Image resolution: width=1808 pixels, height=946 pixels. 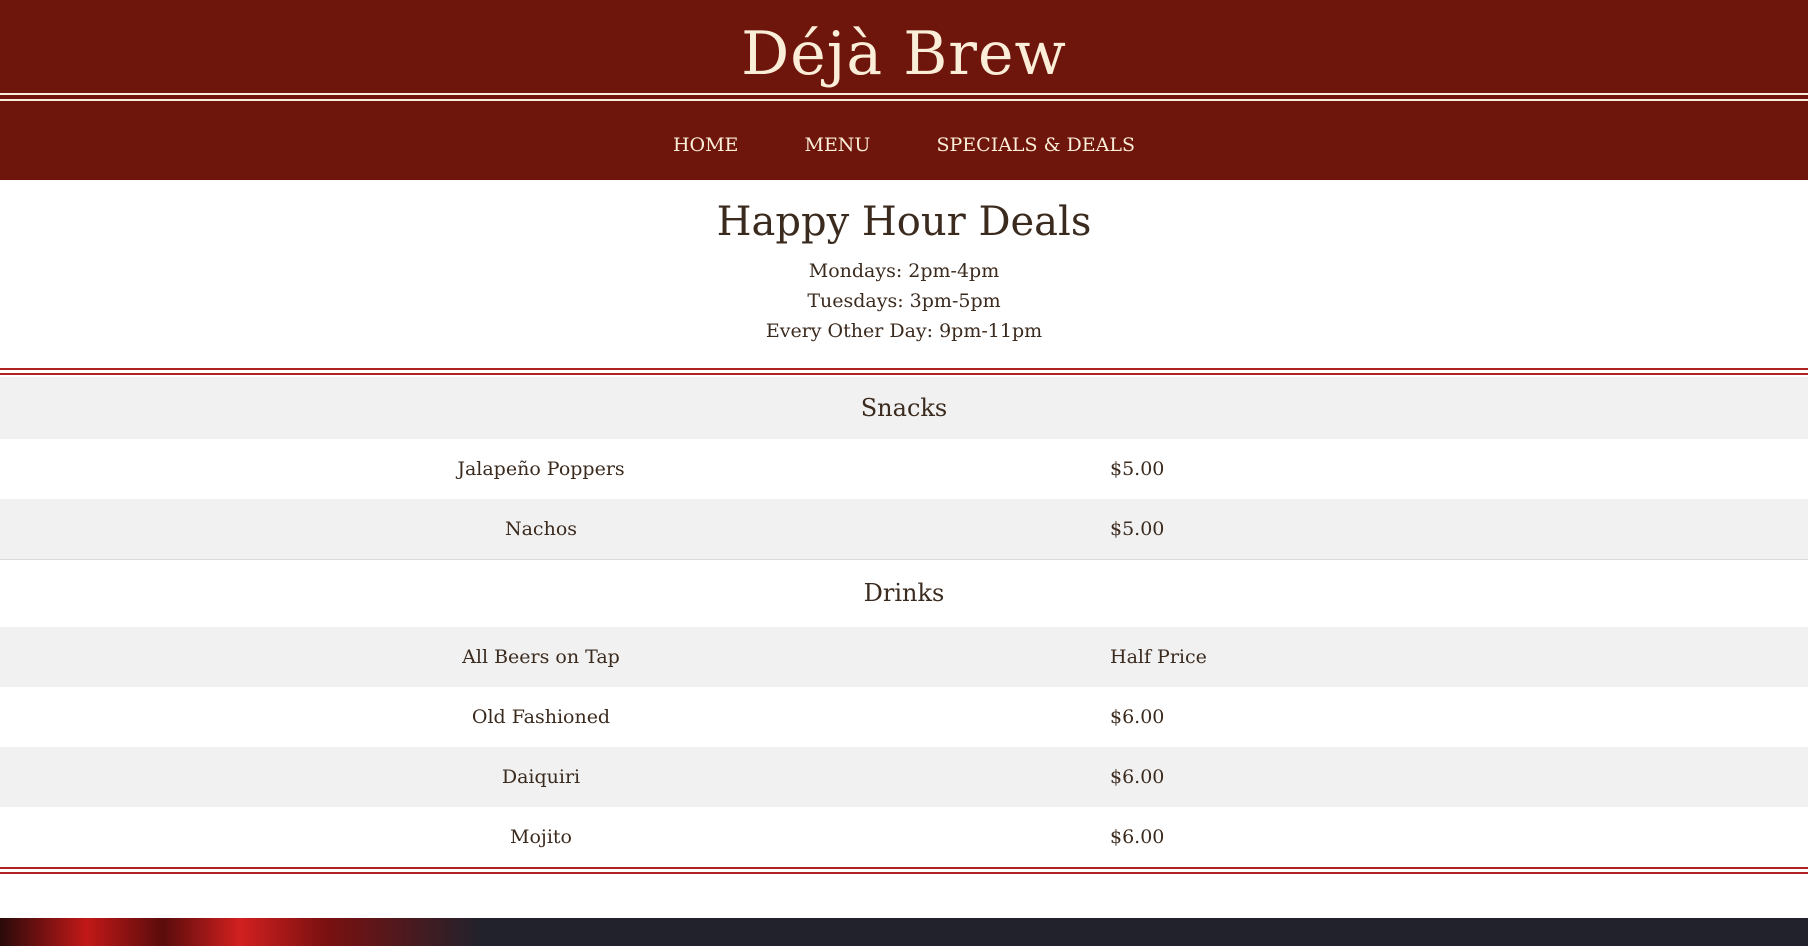 What do you see at coordinates (1158, 657) in the screenshot?
I see `item-price: Half Price` at bounding box center [1158, 657].